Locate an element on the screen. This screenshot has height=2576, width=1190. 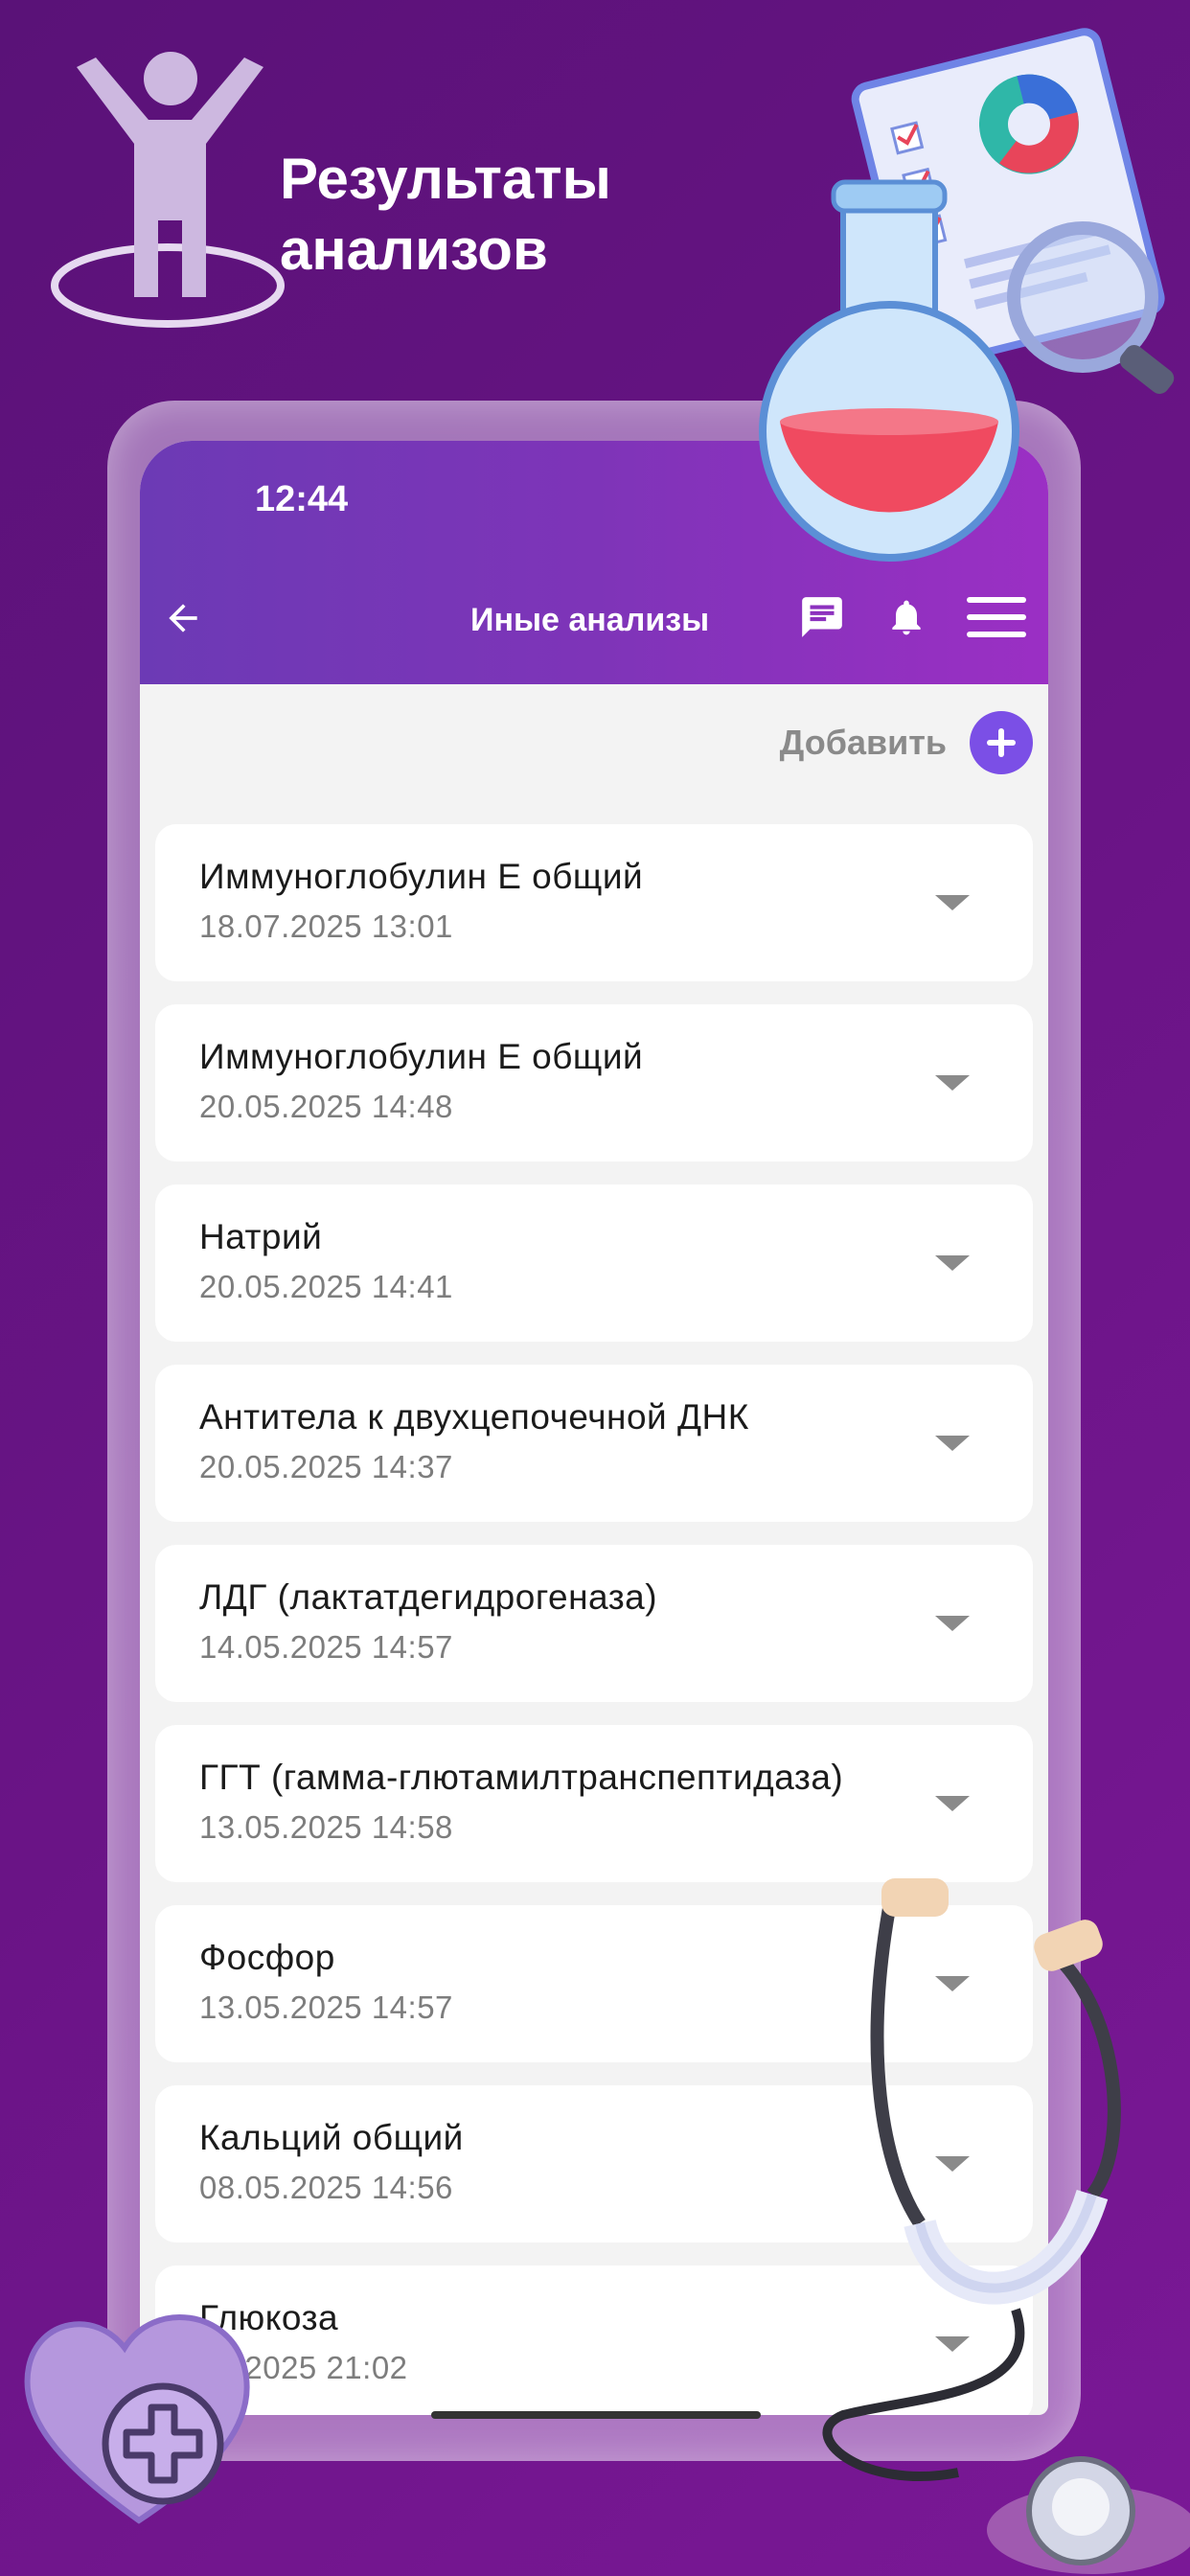
add-label: Добавить is located at coordinates (863, 742).